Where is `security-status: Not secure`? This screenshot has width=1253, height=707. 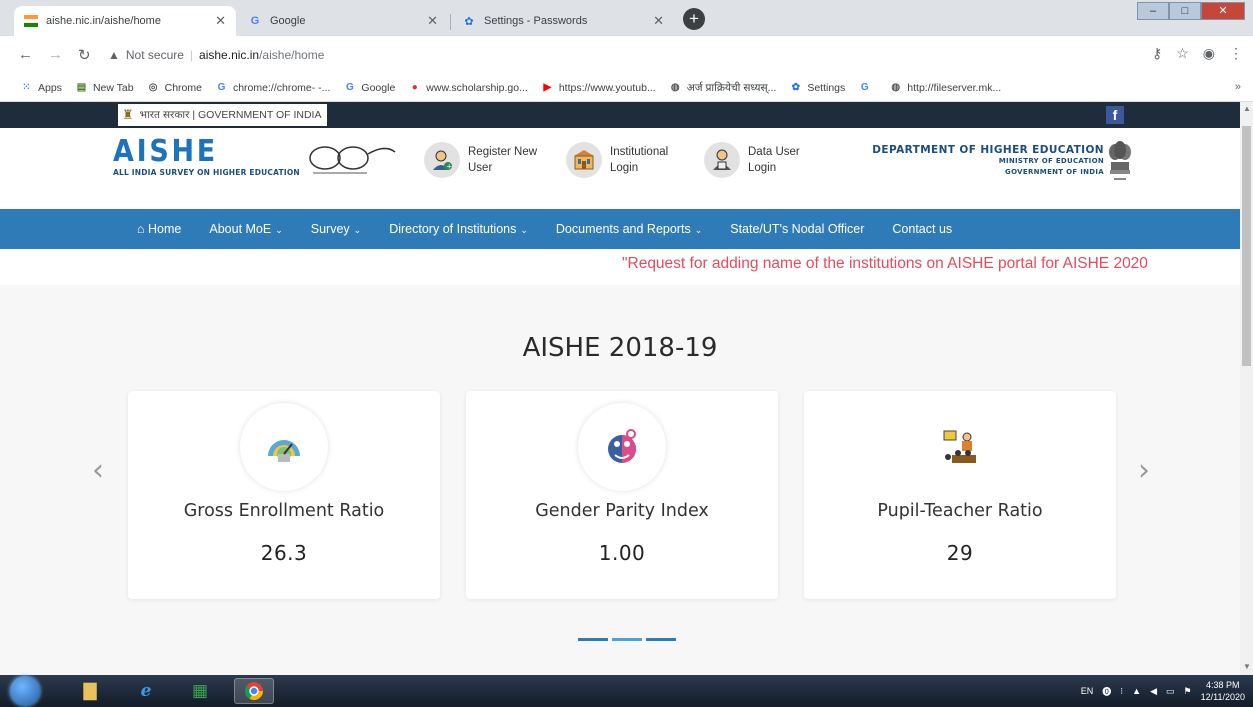
security-status: Not secure is located at coordinates (154, 55).